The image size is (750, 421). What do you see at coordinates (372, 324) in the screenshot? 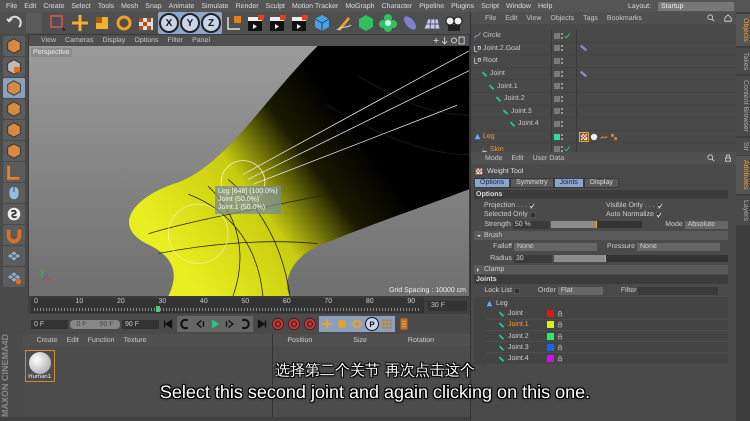
I see `parameter-key-button: P` at bounding box center [372, 324].